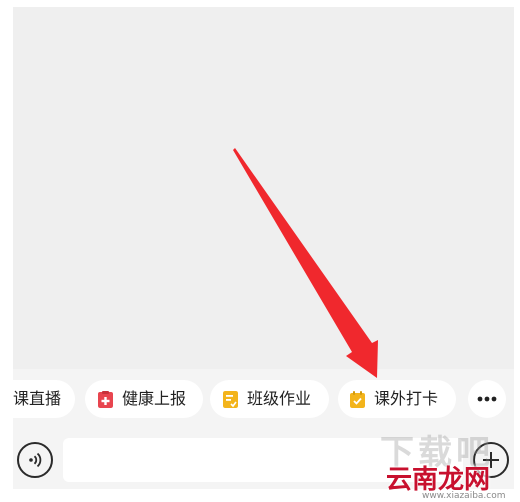  Describe the element at coordinates (406, 398) in the screenshot. I see `quick-action-label: 课外打卡` at that location.